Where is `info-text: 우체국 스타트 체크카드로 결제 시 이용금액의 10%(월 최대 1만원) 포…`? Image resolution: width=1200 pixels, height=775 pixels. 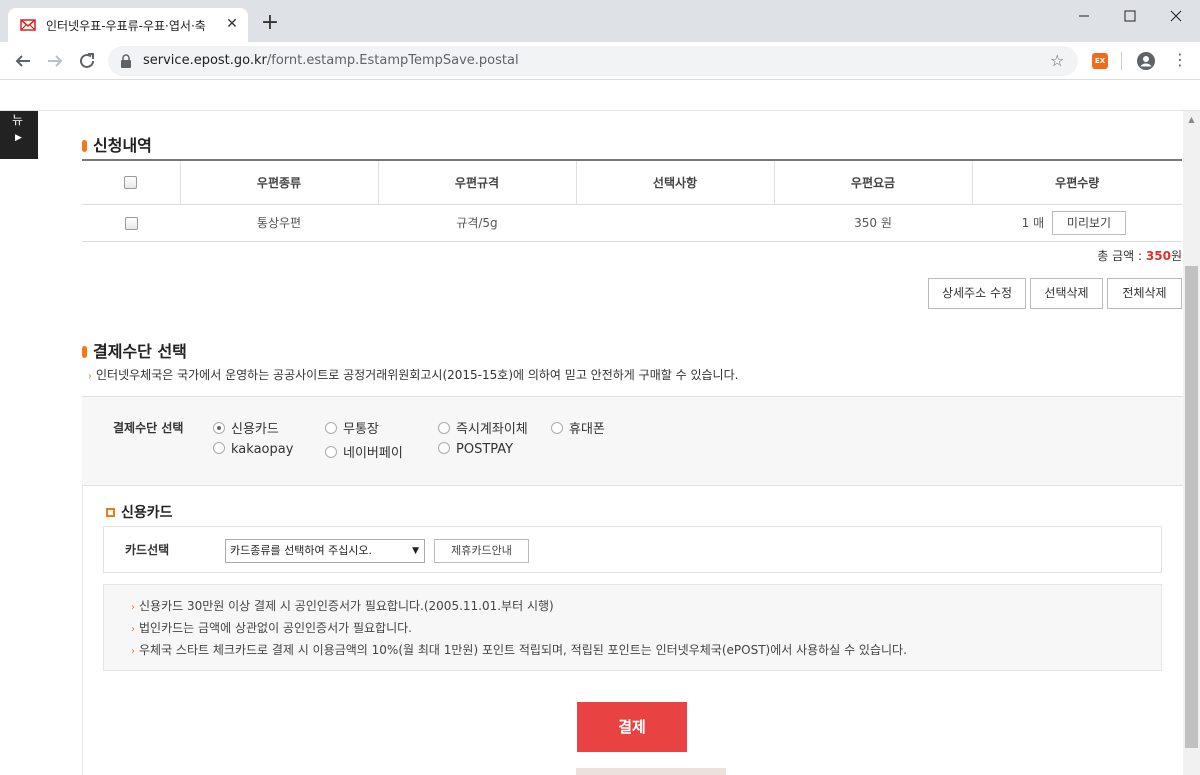 info-text: 우체국 스타트 체크카드로 결제 시 이용금액의 10%(월 최대 1만원) 포… is located at coordinates (523, 650).